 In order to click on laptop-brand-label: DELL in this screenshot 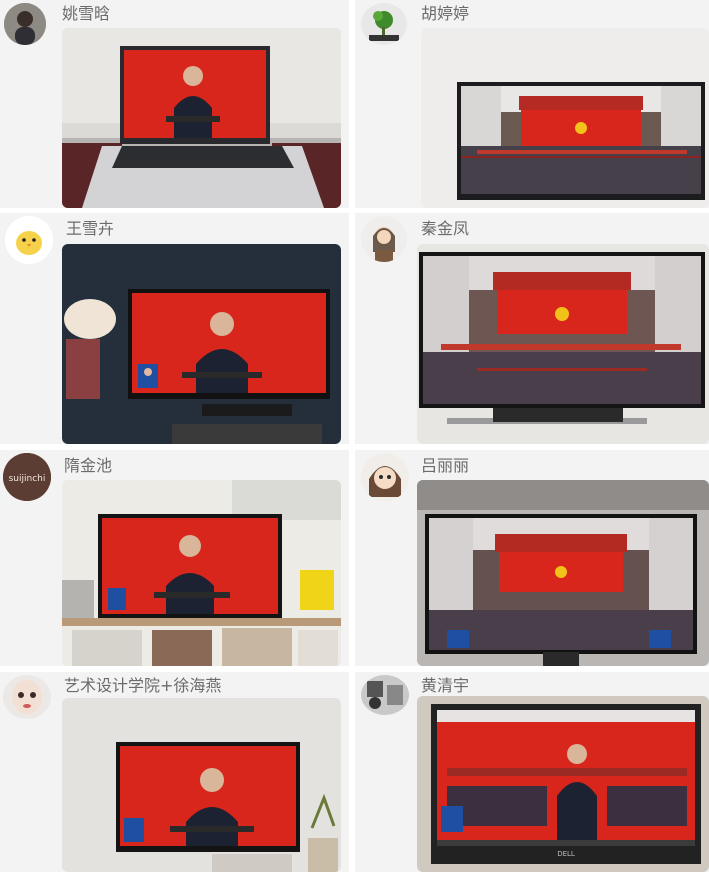, I will do `click(566, 854)`.